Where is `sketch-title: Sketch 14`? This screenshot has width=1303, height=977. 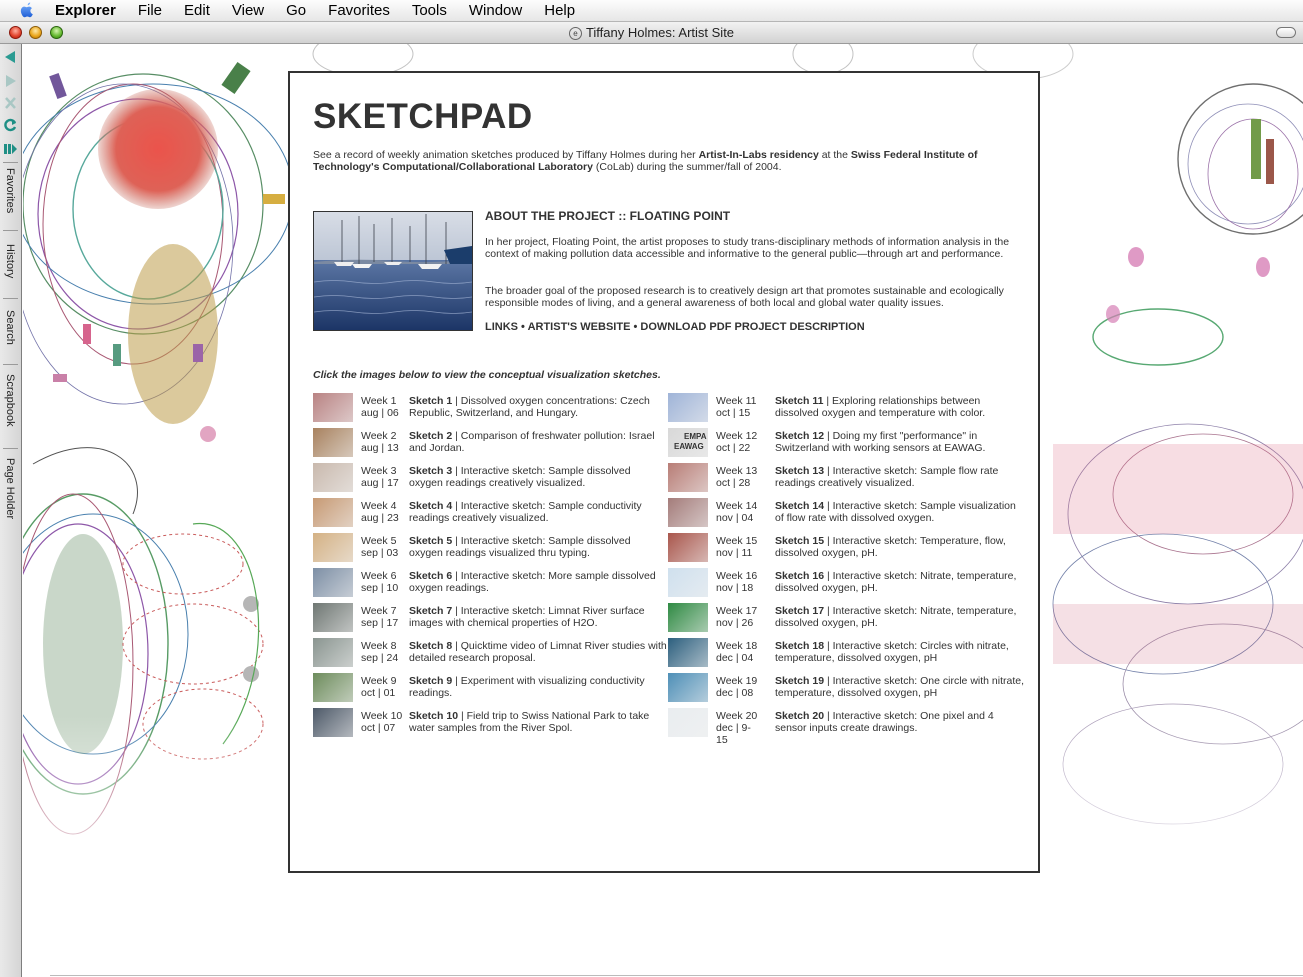 sketch-title: Sketch 14 is located at coordinates (799, 506).